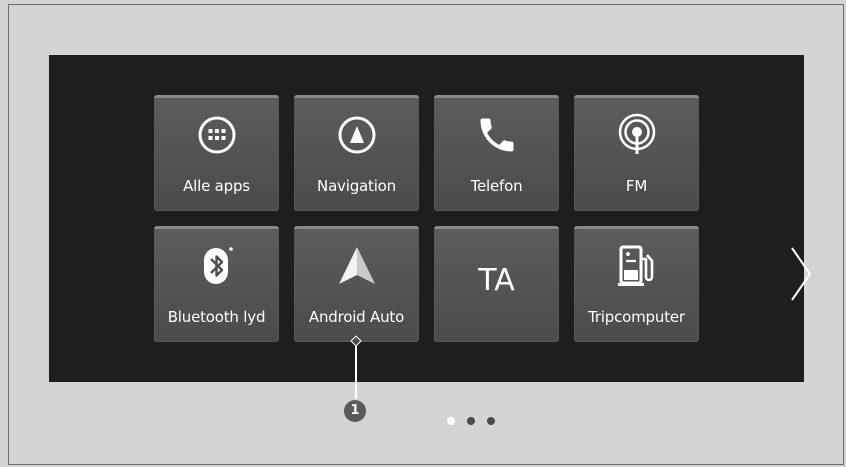 The height and width of the screenshot is (467, 846). What do you see at coordinates (496, 186) in the screenshot?
I see `tile-label: Telefon` at bounding box center [496, 186].